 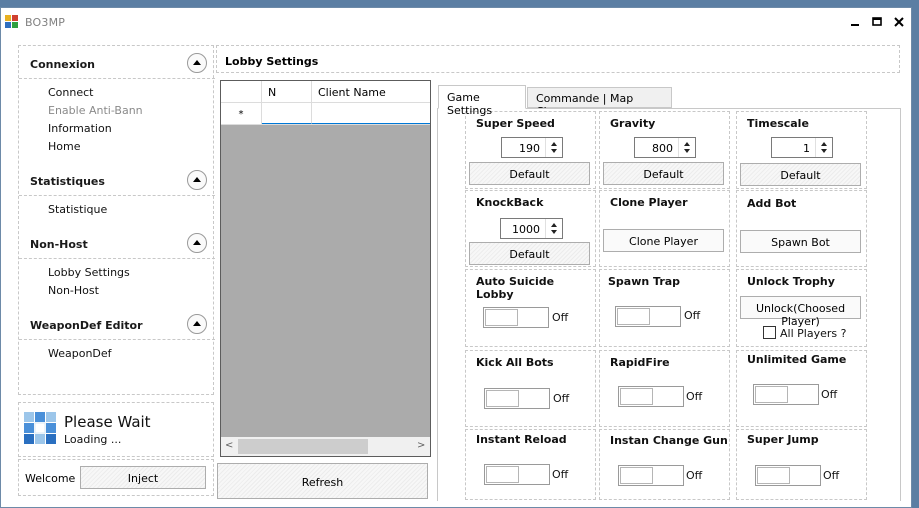 What do you see at coordinates (783, 439) in the screenshot?
I see `group-title: Super Jump` at bounding box center [783, 439].